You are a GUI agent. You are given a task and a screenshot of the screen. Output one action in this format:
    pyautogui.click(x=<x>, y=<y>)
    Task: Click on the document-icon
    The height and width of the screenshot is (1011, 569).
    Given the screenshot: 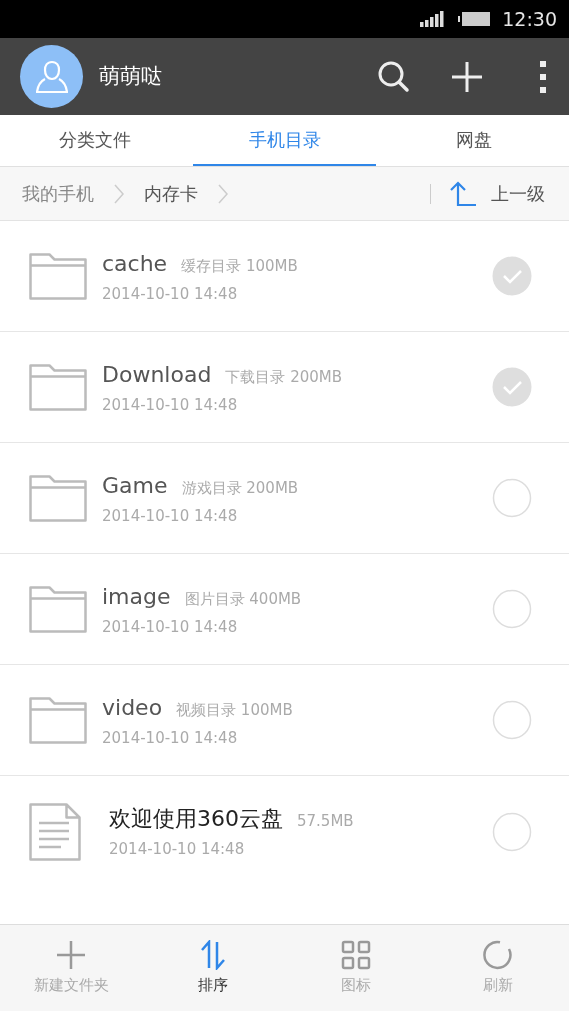 What is the action you would take?
    pyautogui.click(x=55, y=831)
    